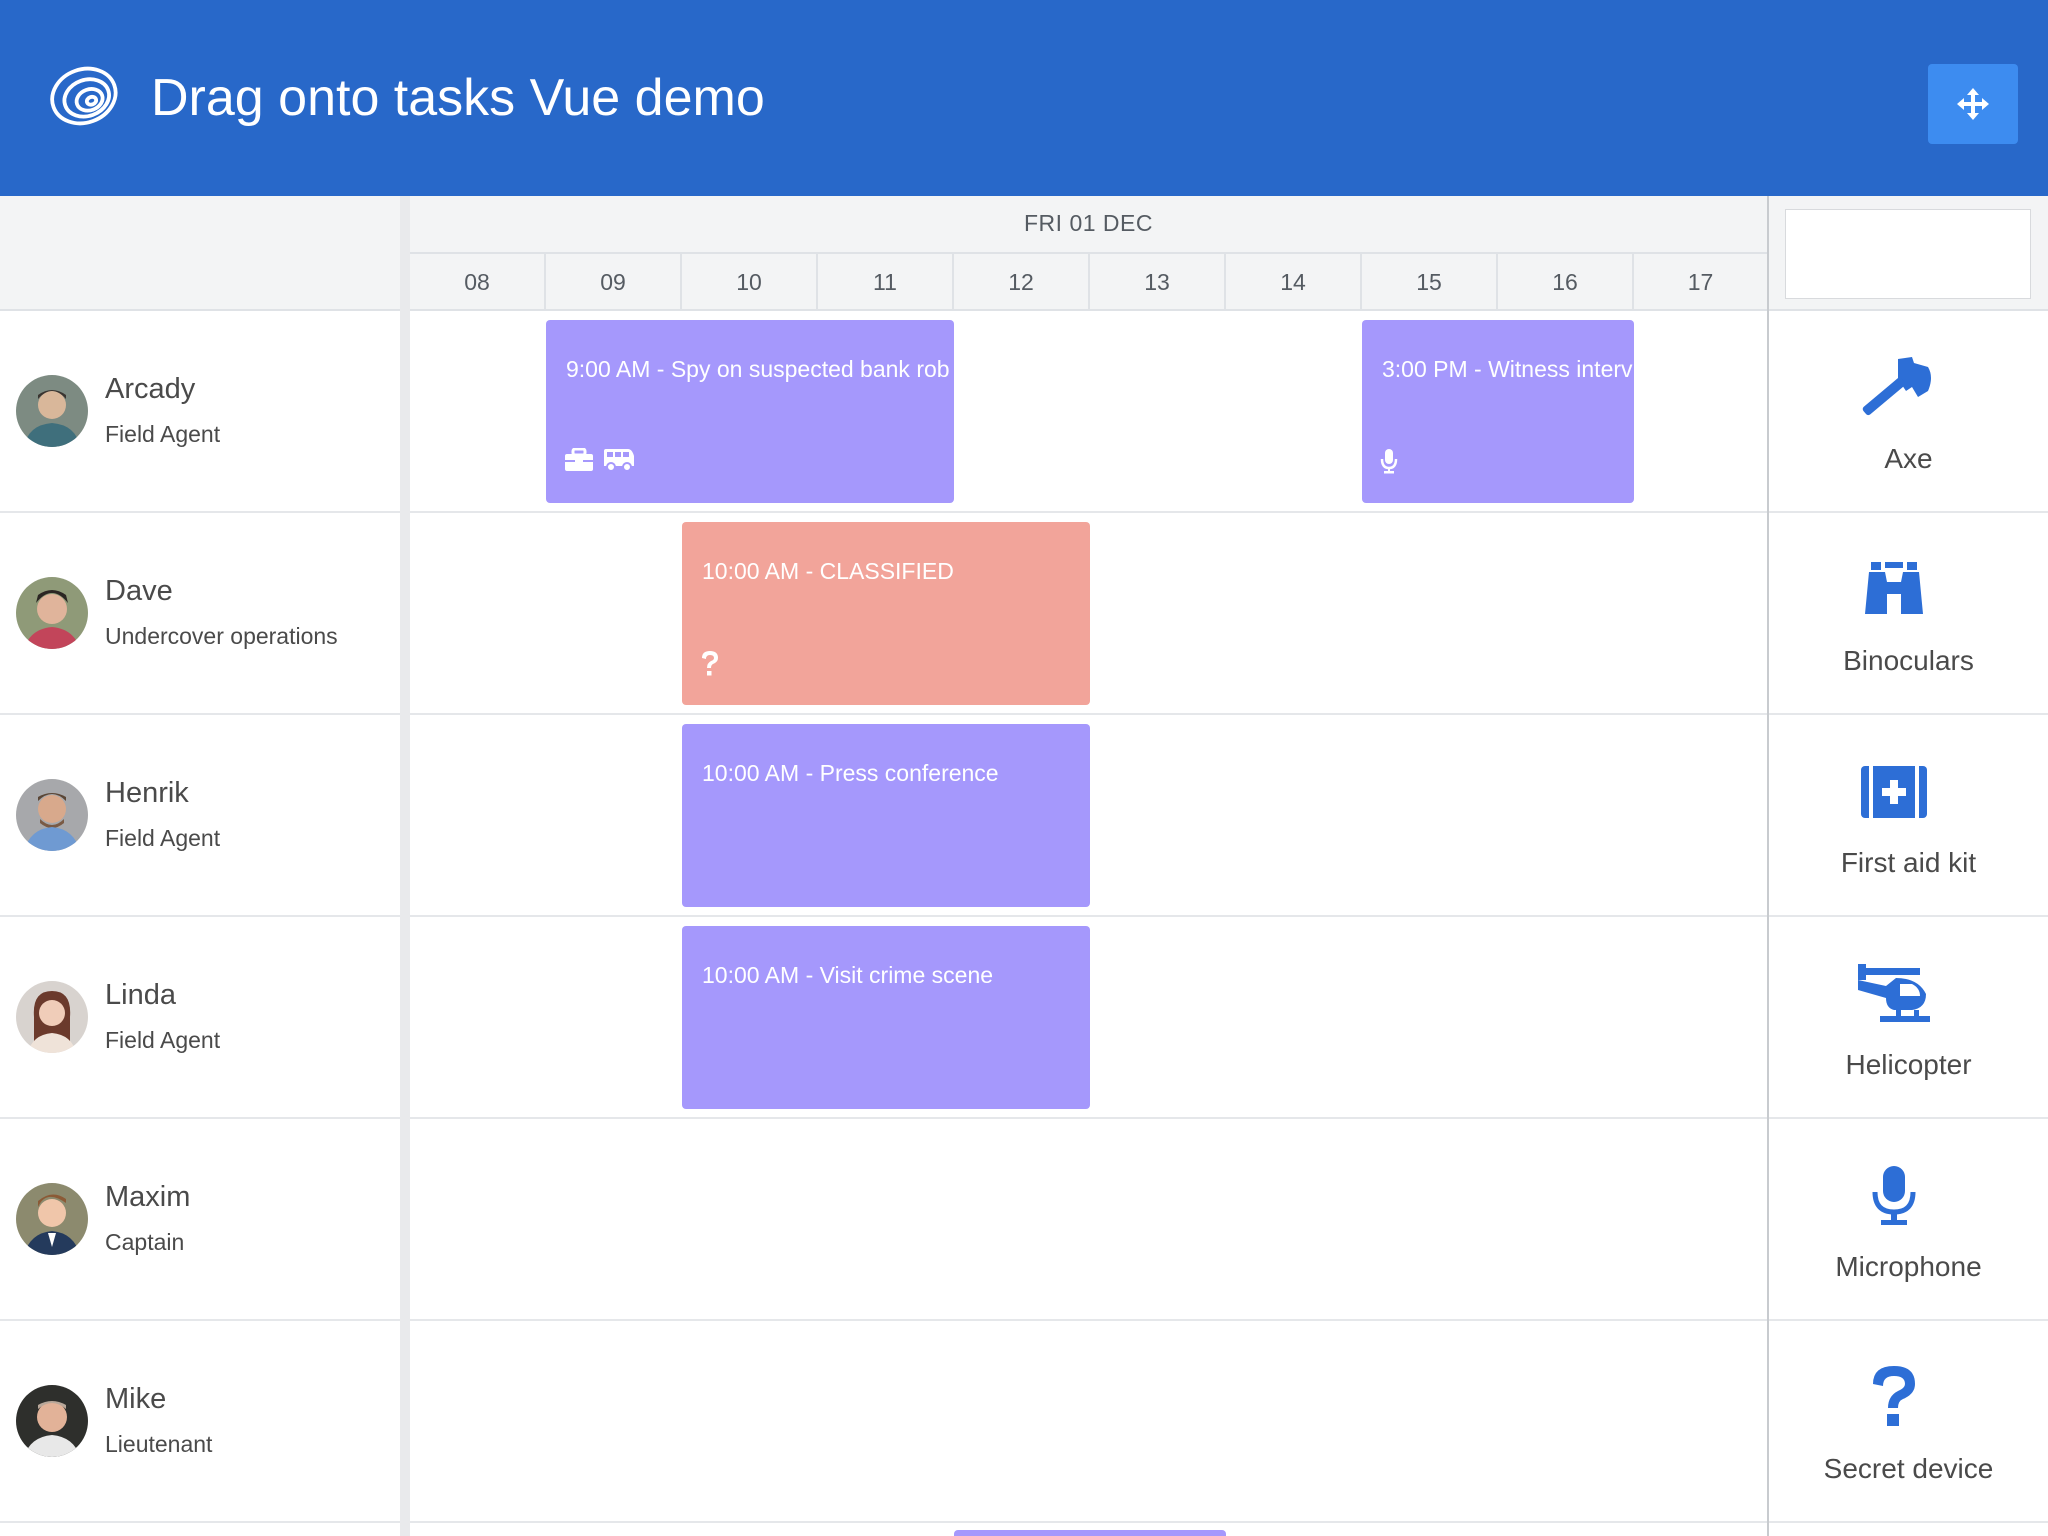 The width and height of the screenshot is (2048, 1536). What do you see at coordinates (159, 1444) in the screenshot?
I see `resource-role: Lieutenant` at bounding box center [159, 1444].